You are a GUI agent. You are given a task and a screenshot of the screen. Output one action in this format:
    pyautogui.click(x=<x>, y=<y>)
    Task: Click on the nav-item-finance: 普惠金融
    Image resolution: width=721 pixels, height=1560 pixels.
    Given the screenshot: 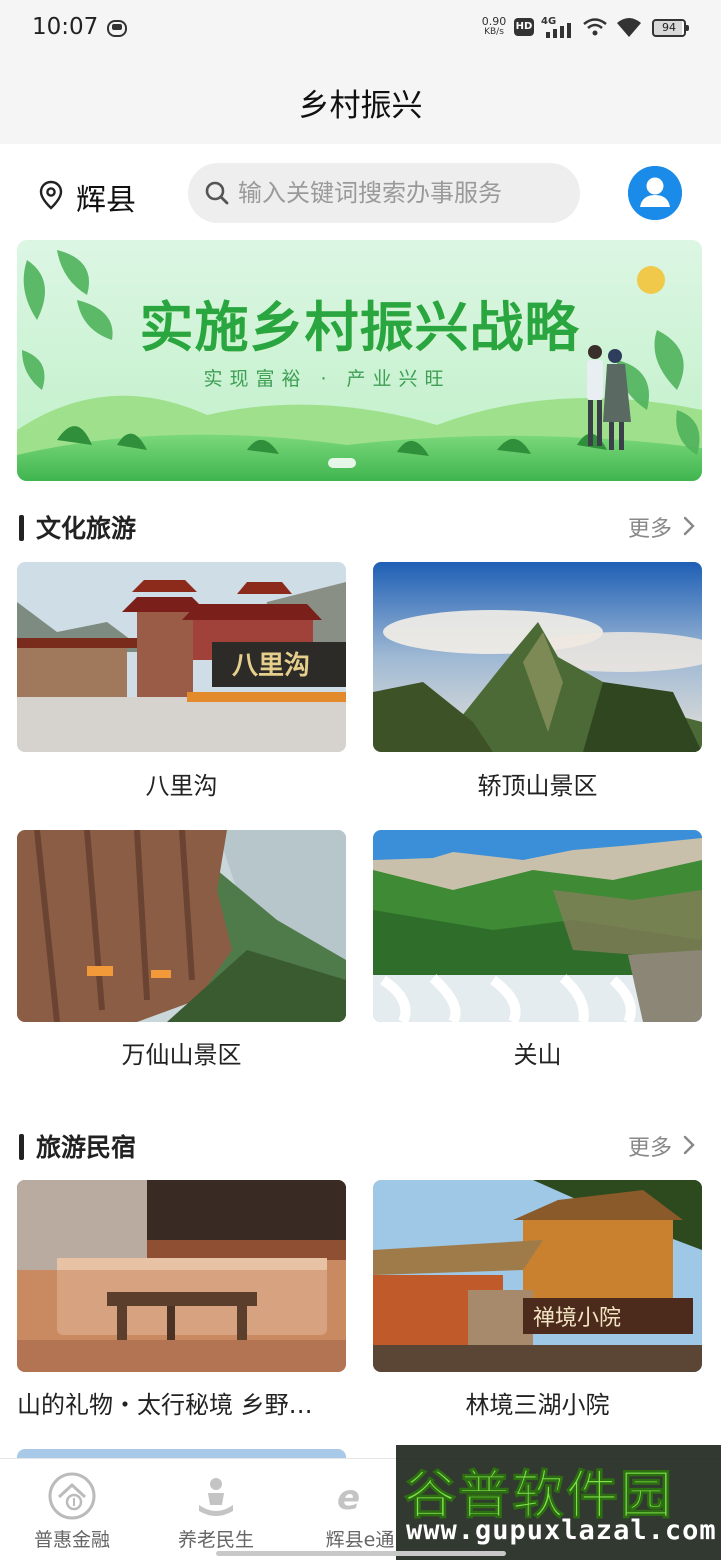 What is the action you would take?
    pyautogui.click(x=72, y=1509)
    